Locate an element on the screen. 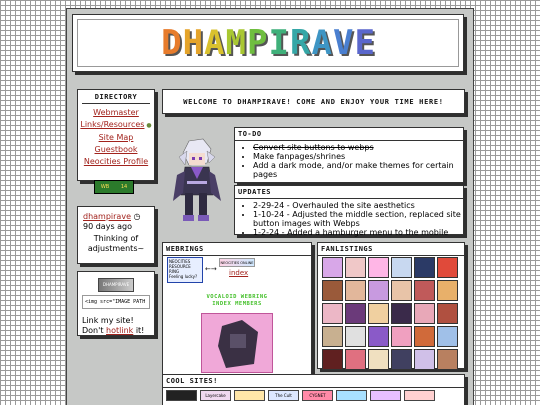  character-sprite is located at coordinates (197, 179).